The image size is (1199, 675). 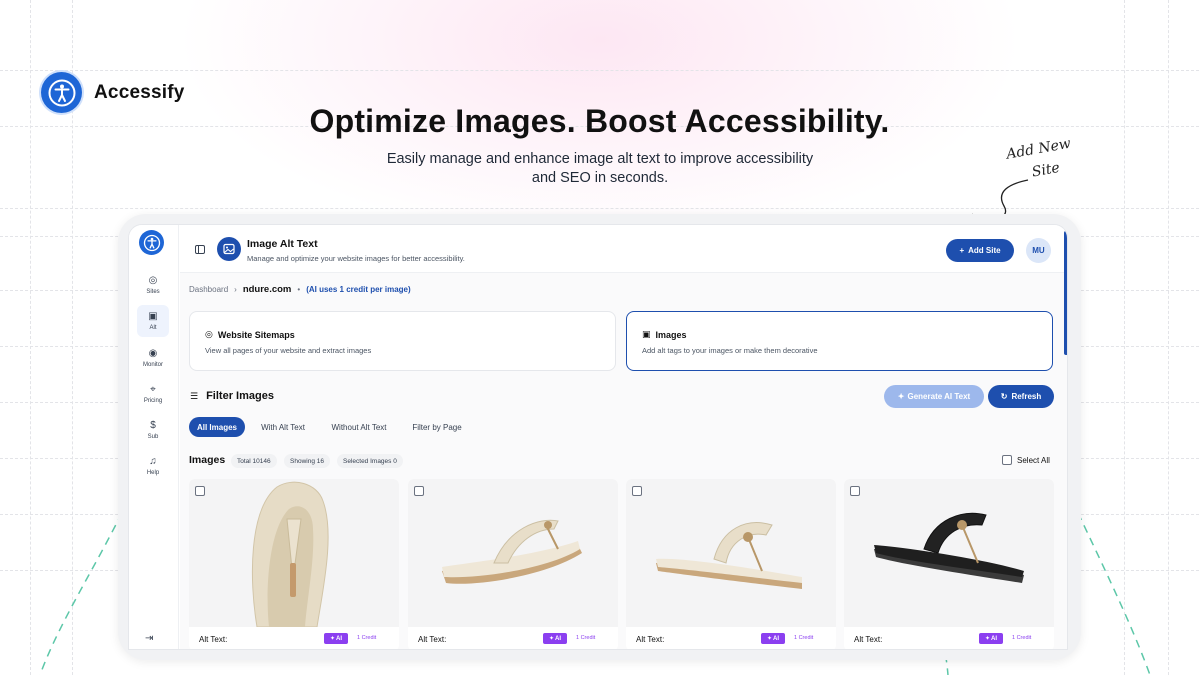 What do you see at coordinates (153, 401) in the screenshot?
I see `rail-label: Pricing` at bounding box center [153, 401].